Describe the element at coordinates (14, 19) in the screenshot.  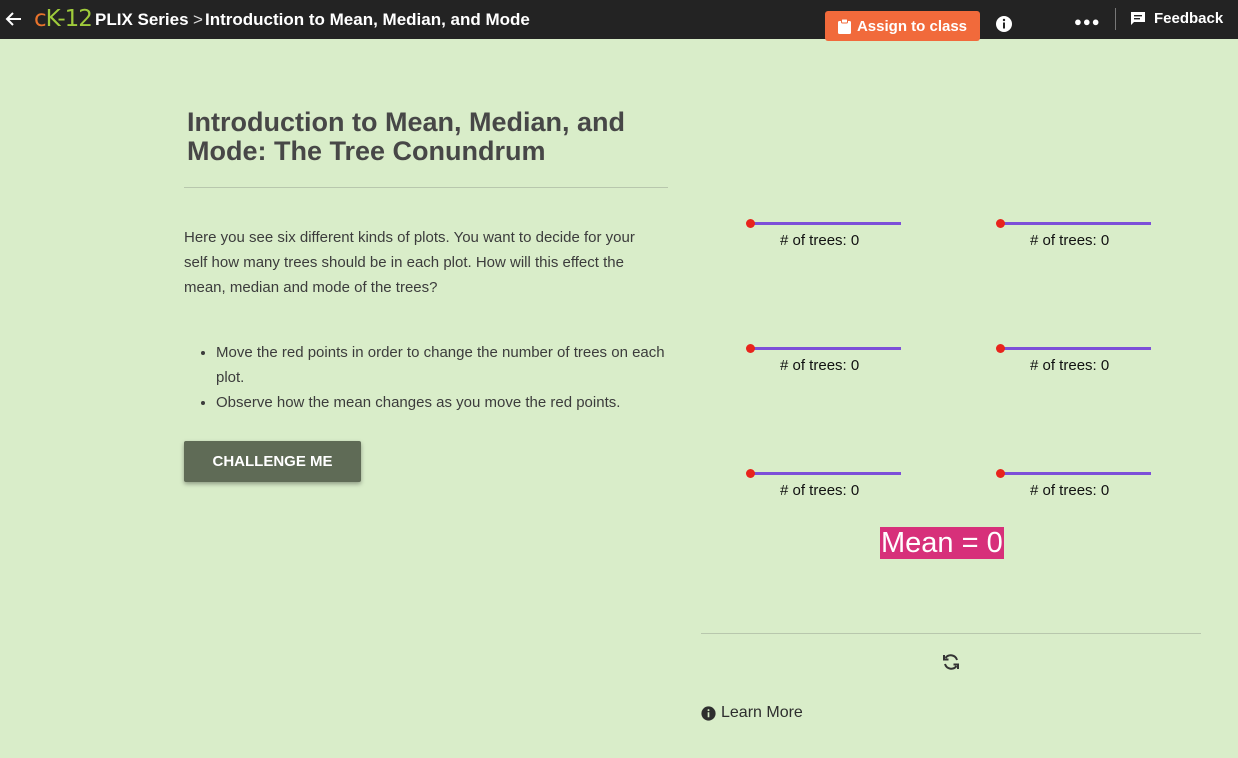
I see `back-arrow-icon` at that location.